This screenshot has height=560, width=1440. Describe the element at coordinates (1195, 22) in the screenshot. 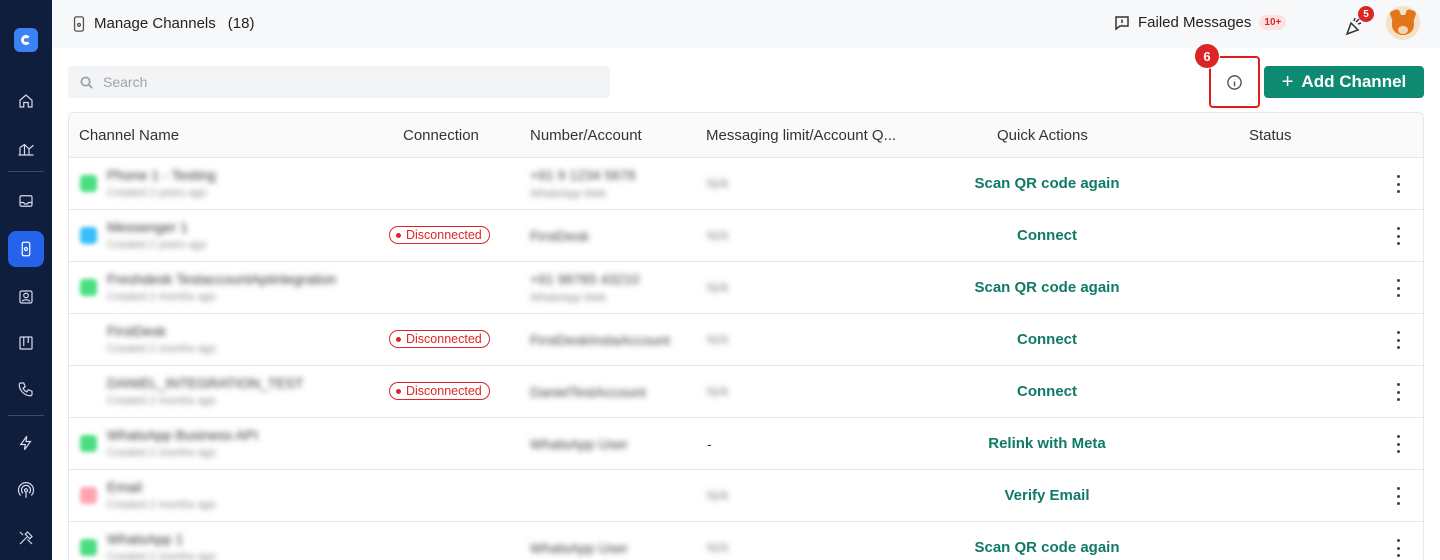

I see `failed-messages-label: Failed Messages` at that location.